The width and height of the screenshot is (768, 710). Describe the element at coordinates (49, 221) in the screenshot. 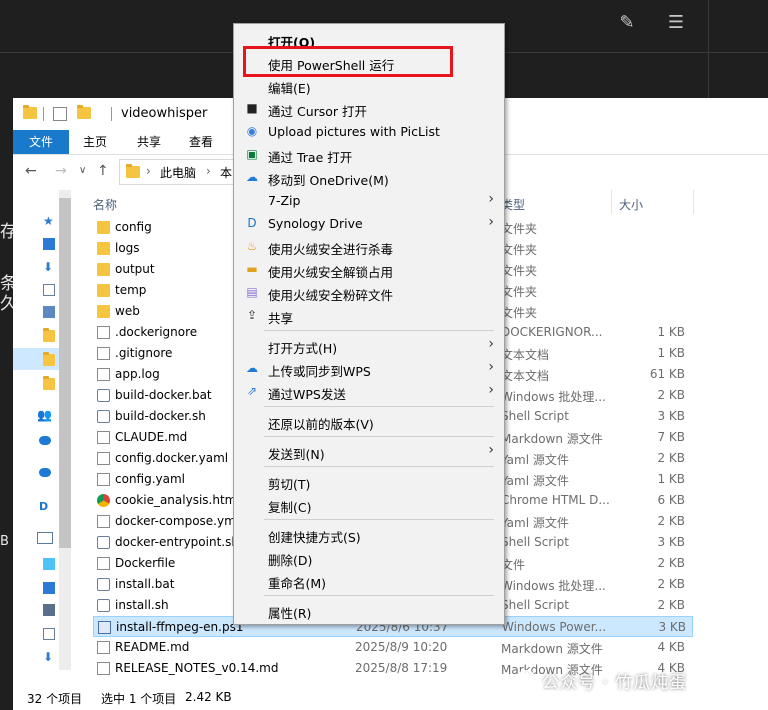

I see `quick-access-star-icon: ★` at that location.